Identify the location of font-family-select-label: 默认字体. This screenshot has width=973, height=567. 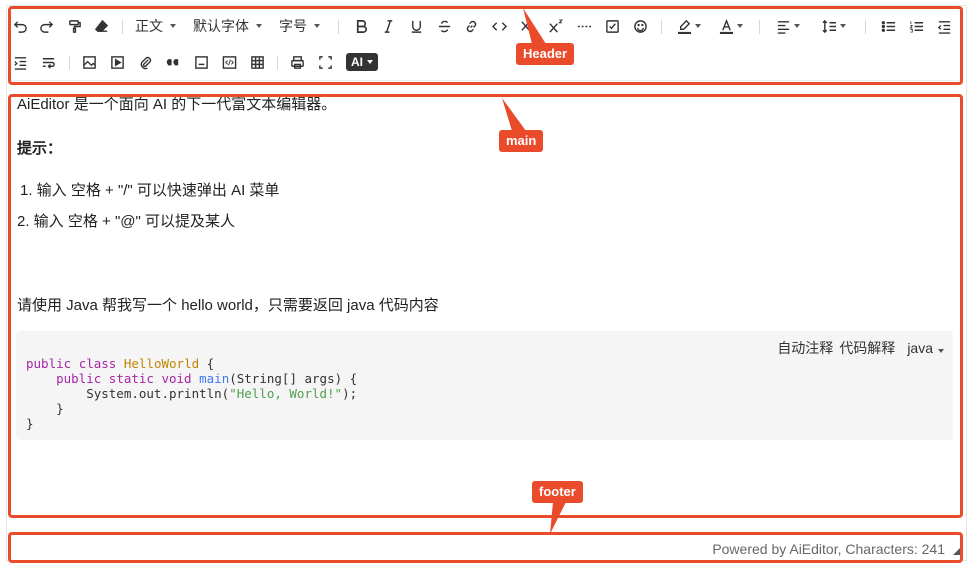
(221, 26).